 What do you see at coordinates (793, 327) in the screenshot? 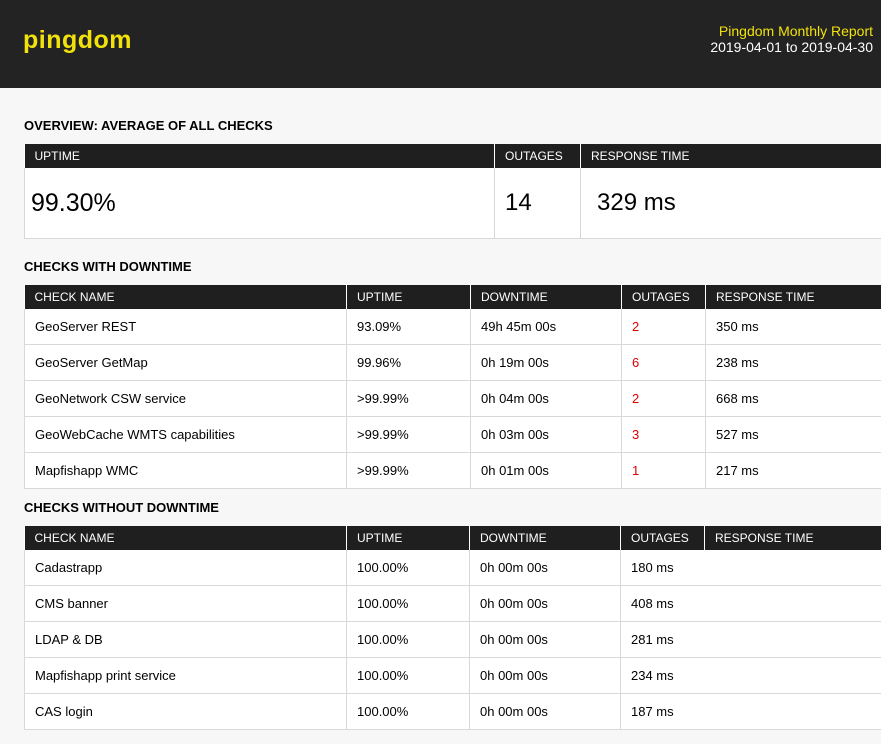
I see `check-response-time: 350 ms` at bounding box center [793, 327].